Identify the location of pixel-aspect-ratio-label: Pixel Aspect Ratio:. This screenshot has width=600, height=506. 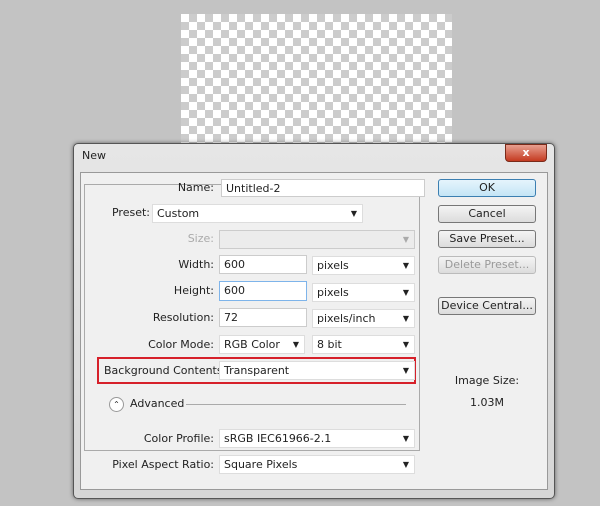
(163, 464).